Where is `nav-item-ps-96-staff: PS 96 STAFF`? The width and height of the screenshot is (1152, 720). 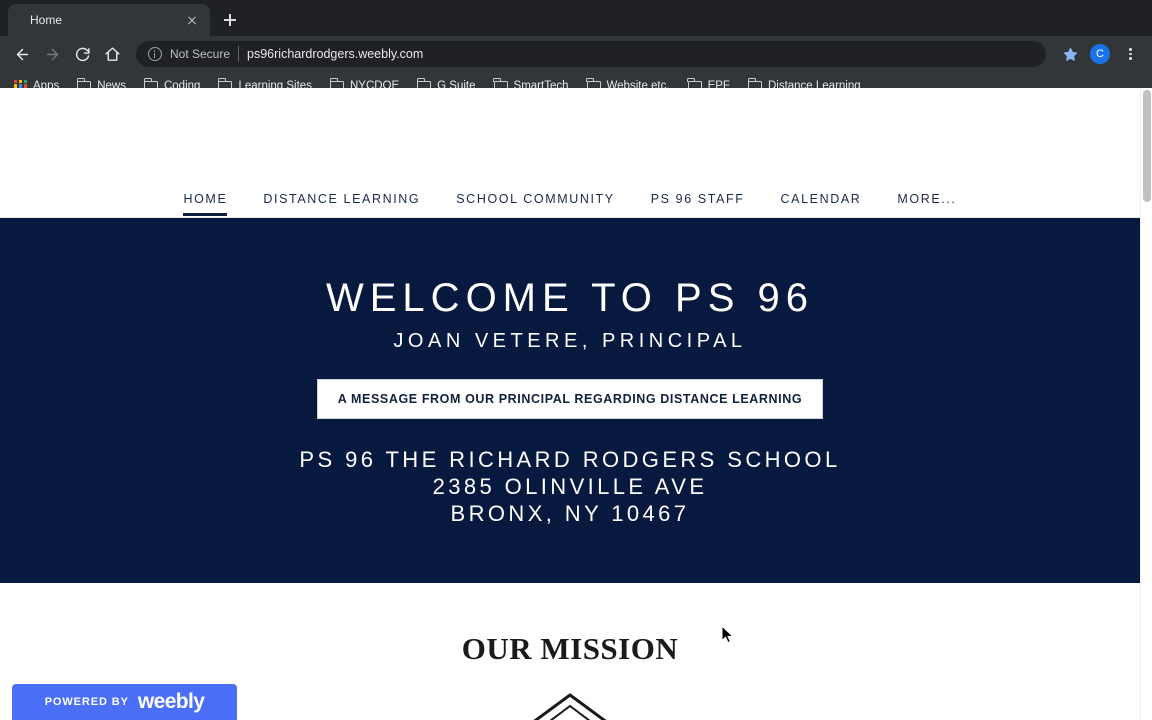 nav-item-ps-96-staff: PS 96 STAFF is located at coordinates (698, 199).